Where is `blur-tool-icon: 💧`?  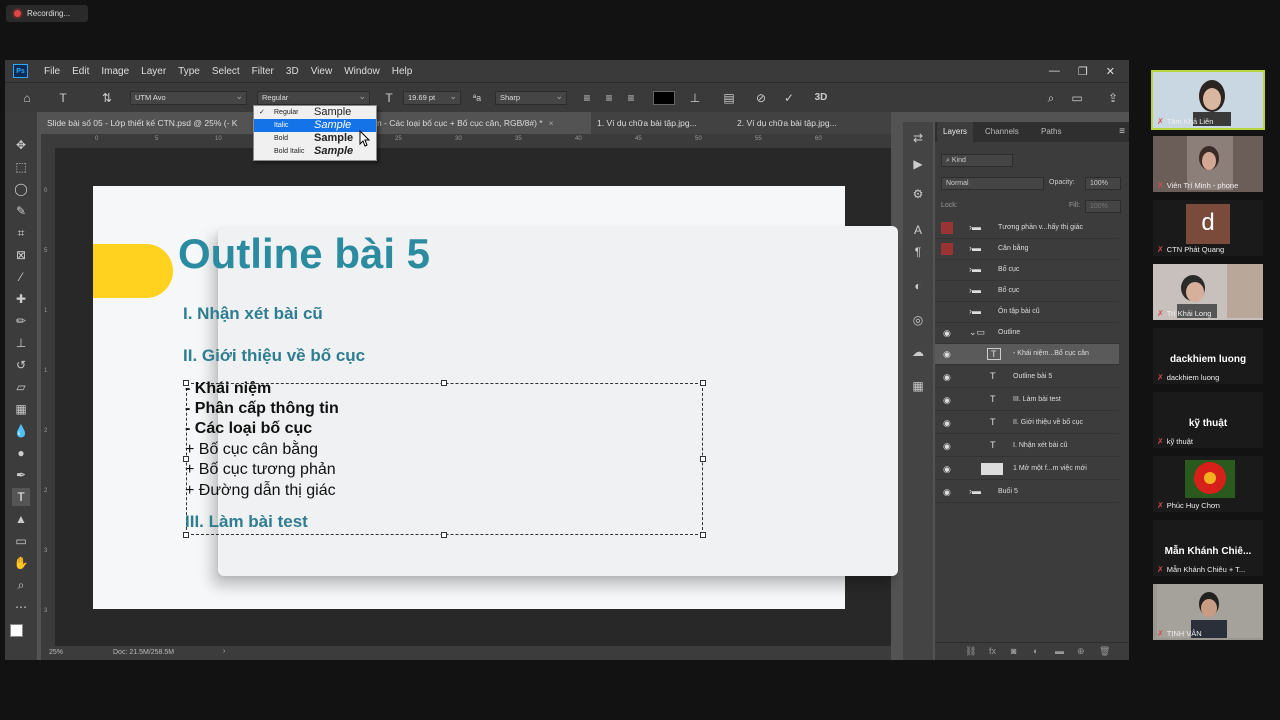 blur-tool-icon: 💧 is located at coordinates (21, 431).